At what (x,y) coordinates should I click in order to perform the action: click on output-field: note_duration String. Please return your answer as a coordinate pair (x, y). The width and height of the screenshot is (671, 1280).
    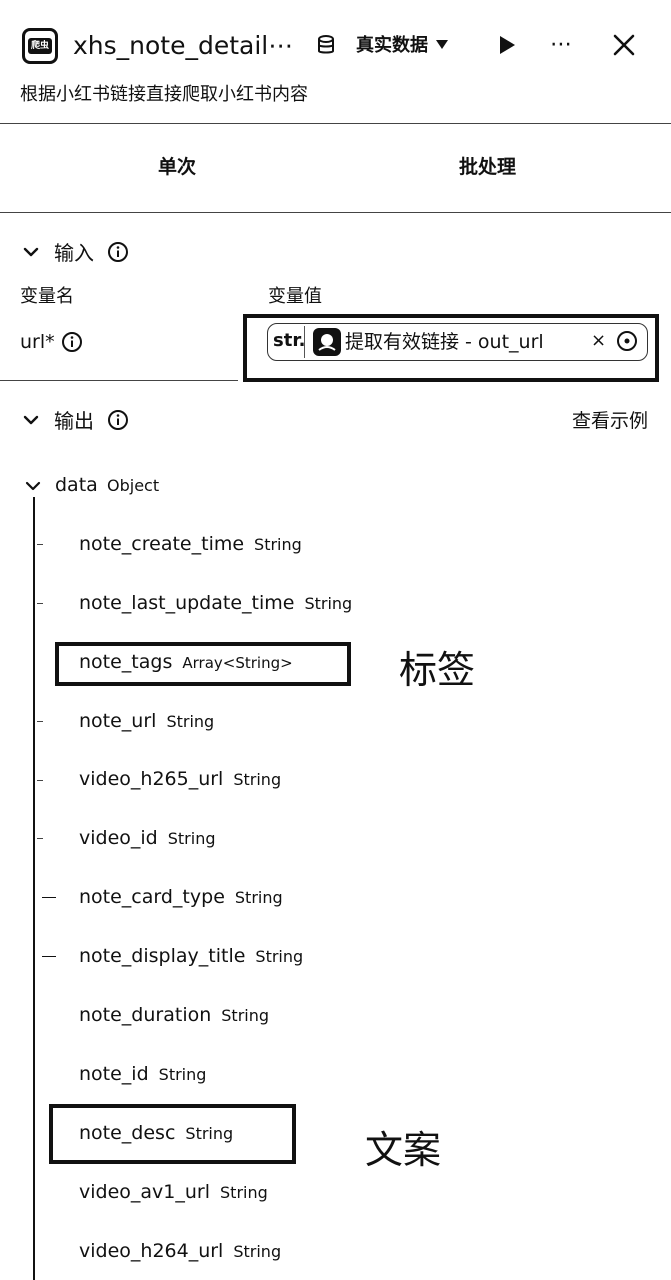
    Looking at the image, I should click on (174, 1015).